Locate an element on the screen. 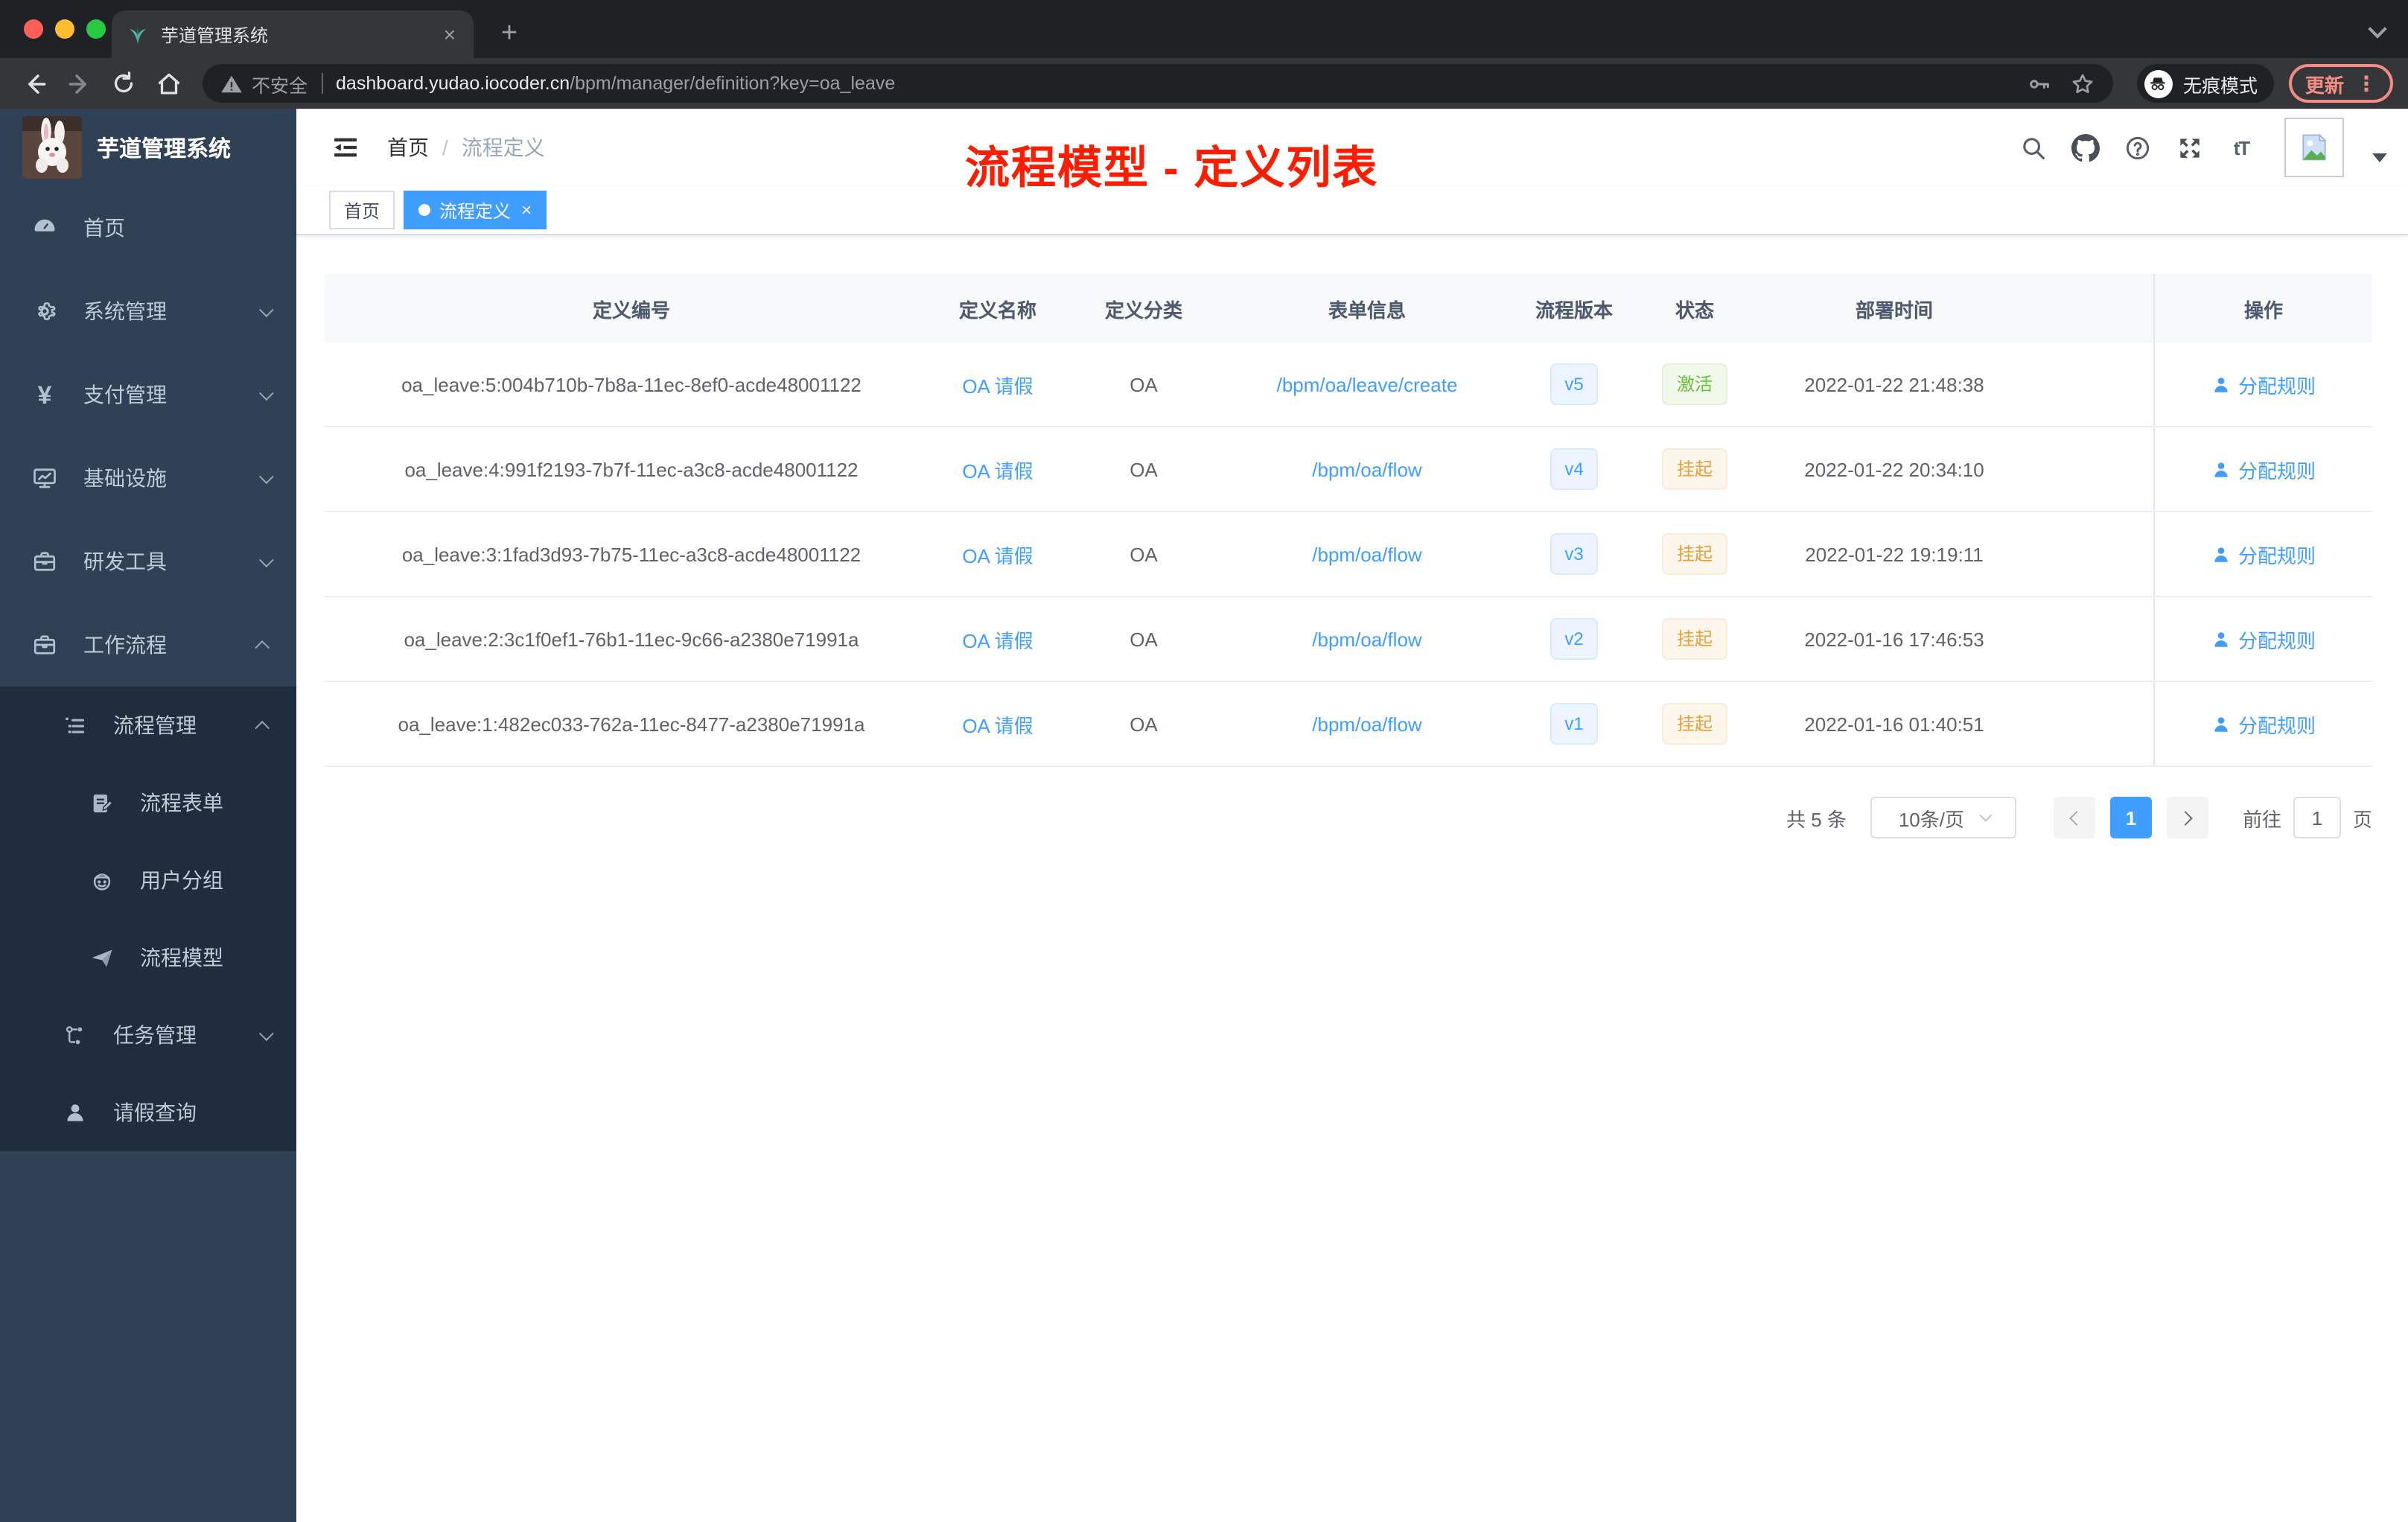 The width and height of the screenshot is (2408, 1522). dashboard-icon is located at coordinates (45, 227).